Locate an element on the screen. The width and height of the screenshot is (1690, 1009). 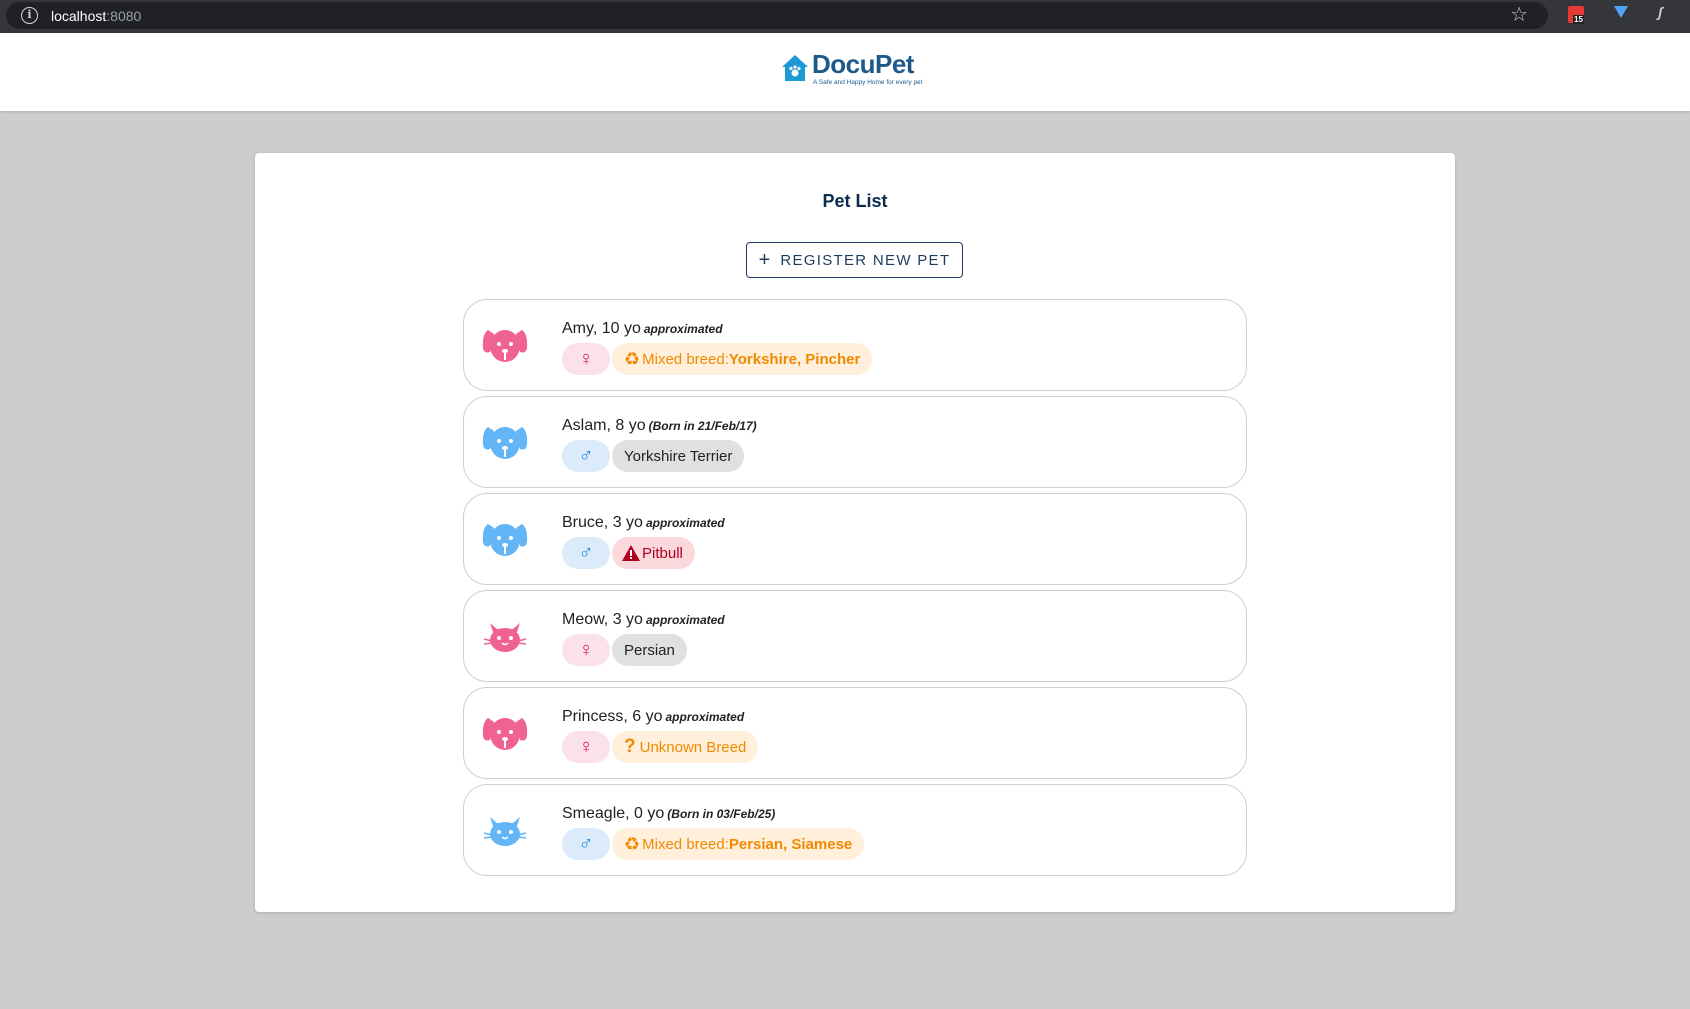
breed-label: Pitbull is located at coordinates (662, 553).